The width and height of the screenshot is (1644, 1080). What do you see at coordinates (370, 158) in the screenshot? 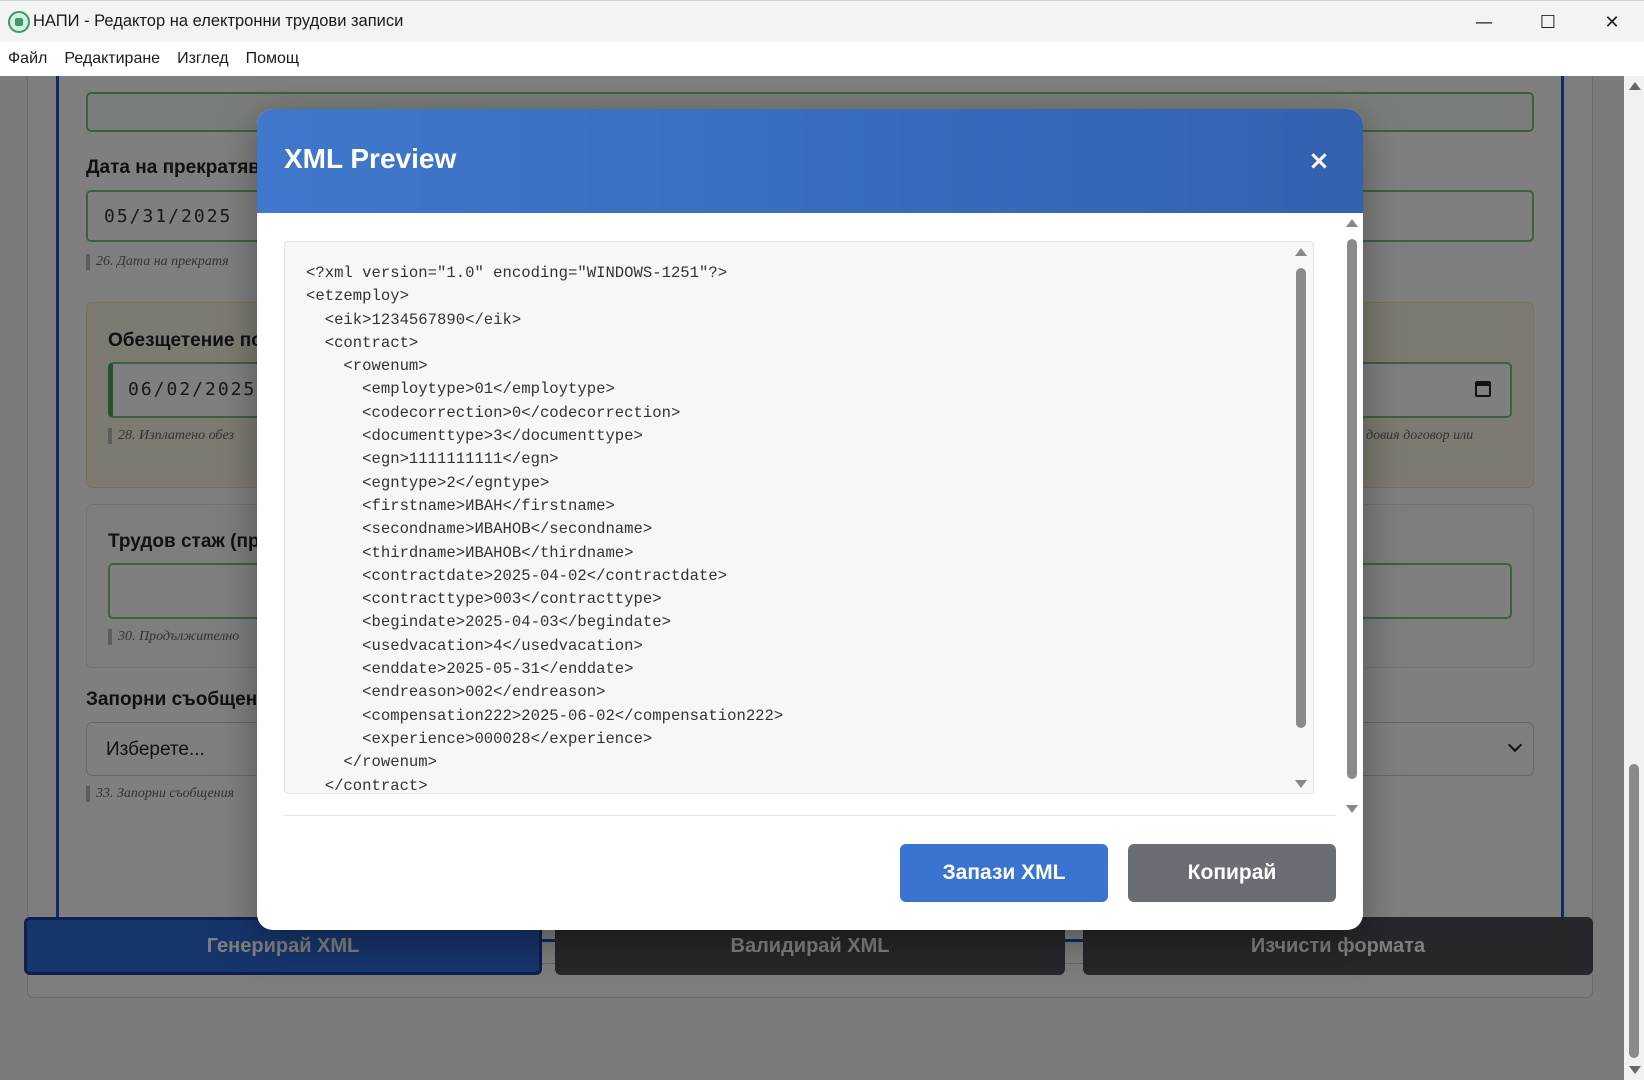
I see `modal-title: XML Preview` at bounding box center [370, 158].